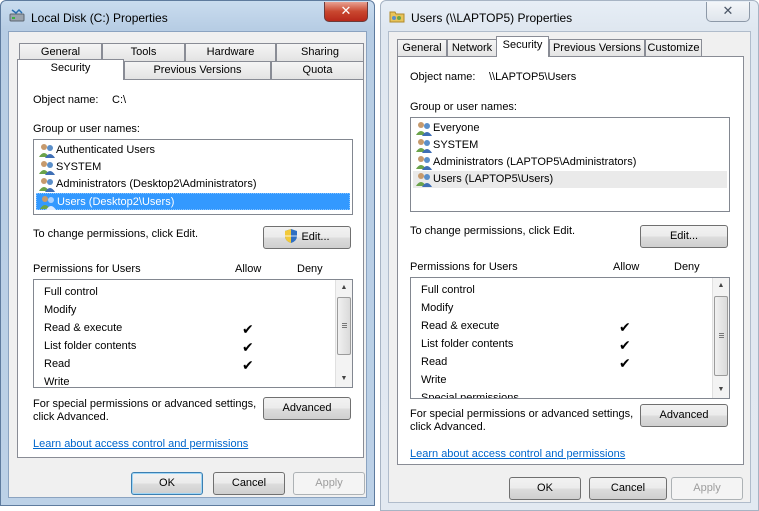  What do you see at coordinates (57, 382) in the screenshot?
I see `permission-row: Write` at bounding box center [57, 382].